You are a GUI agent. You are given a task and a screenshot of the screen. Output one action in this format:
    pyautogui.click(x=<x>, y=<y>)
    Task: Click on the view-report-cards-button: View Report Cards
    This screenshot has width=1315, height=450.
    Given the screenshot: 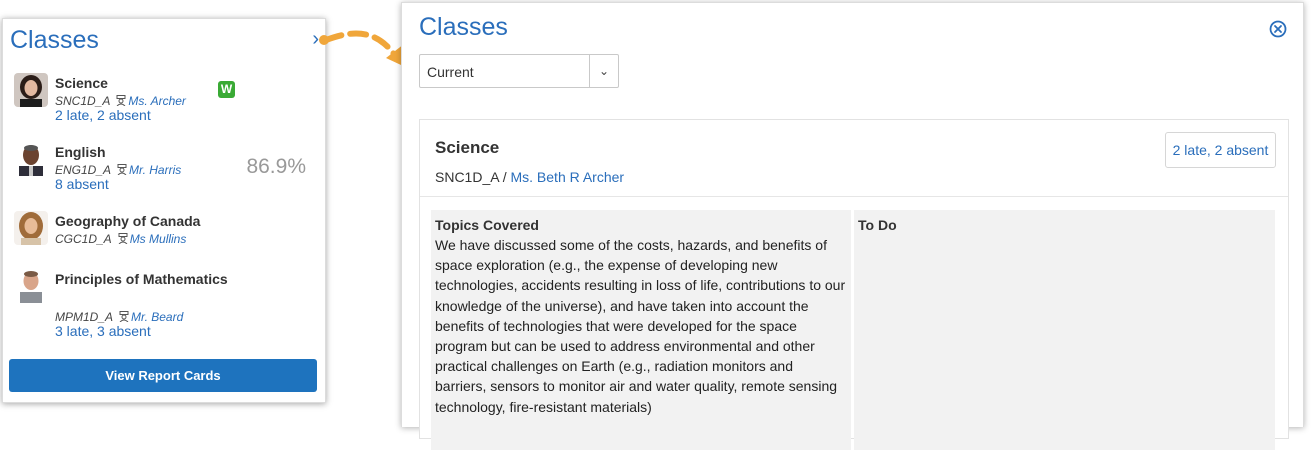 What is the action you would take?
    pyautogui.click(x=163, y=375)
    